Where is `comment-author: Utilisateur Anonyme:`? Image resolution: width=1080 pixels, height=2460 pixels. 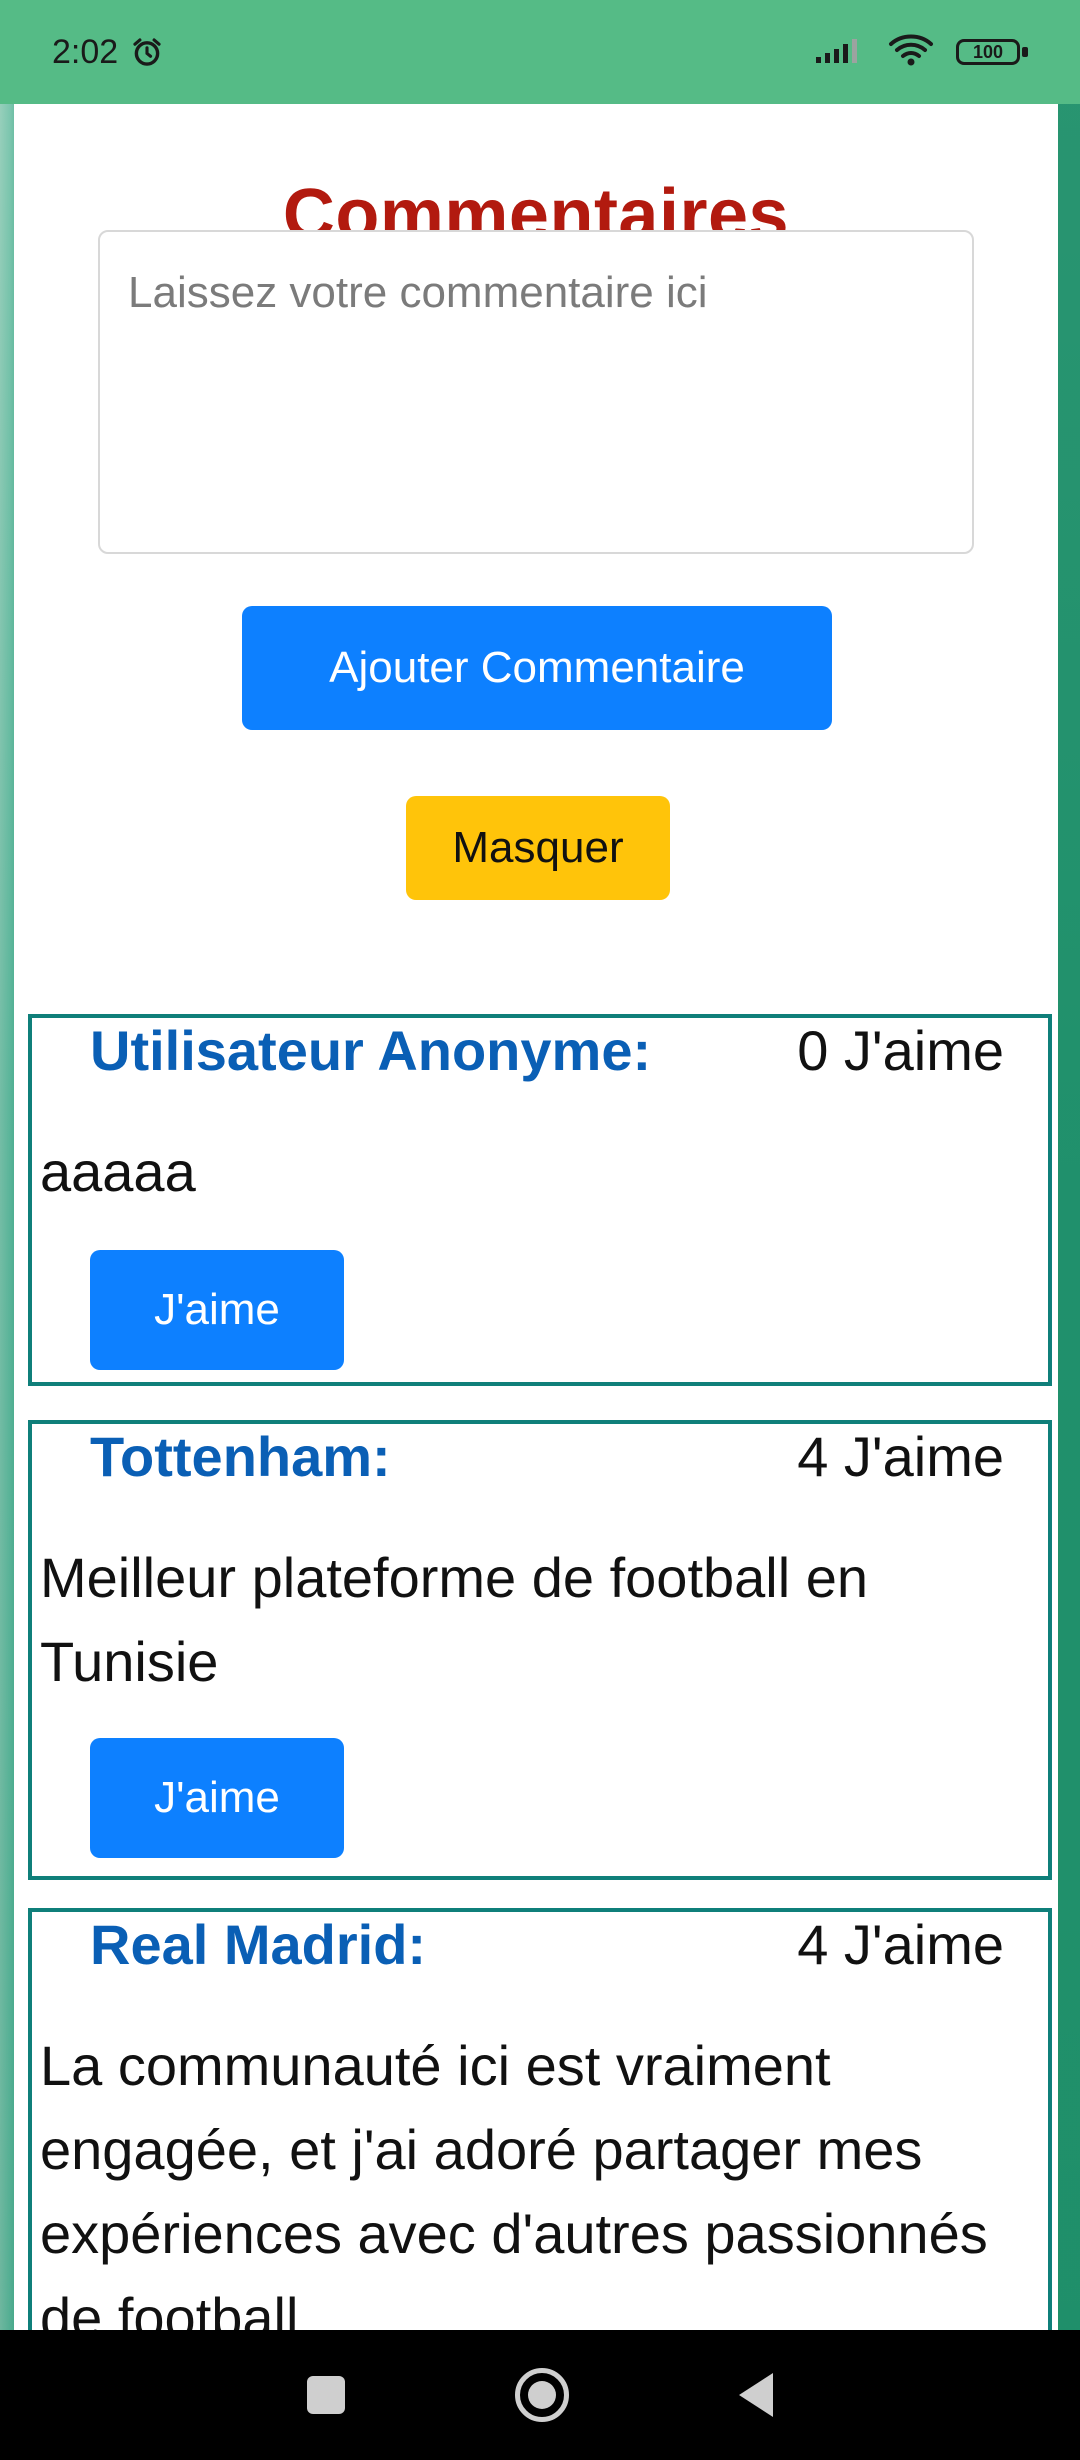
comment-author: Utilisateur Anonyme: is located at coordinates (371, 1050).